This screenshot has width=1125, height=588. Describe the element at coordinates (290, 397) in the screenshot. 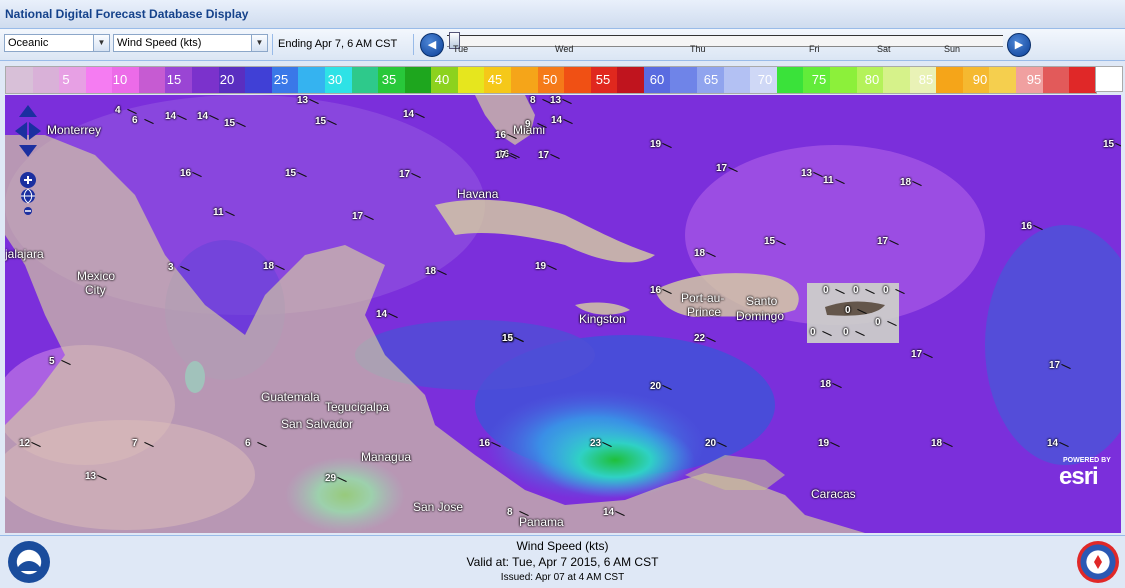

I see `place-label: Guatemala` at that location.